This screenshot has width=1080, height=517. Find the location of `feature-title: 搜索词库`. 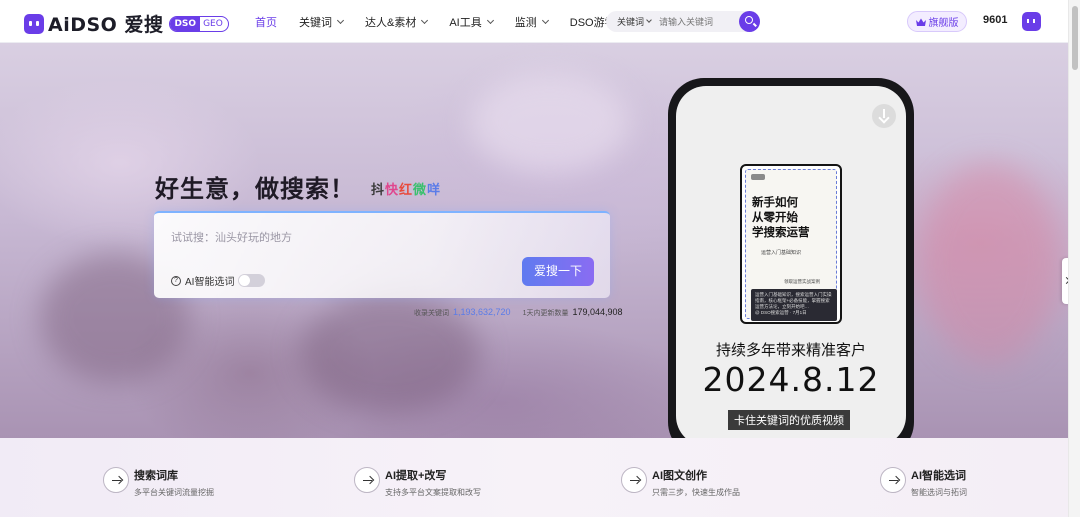

feature-title: 搜索词库 is located at coordinates (156, 476).